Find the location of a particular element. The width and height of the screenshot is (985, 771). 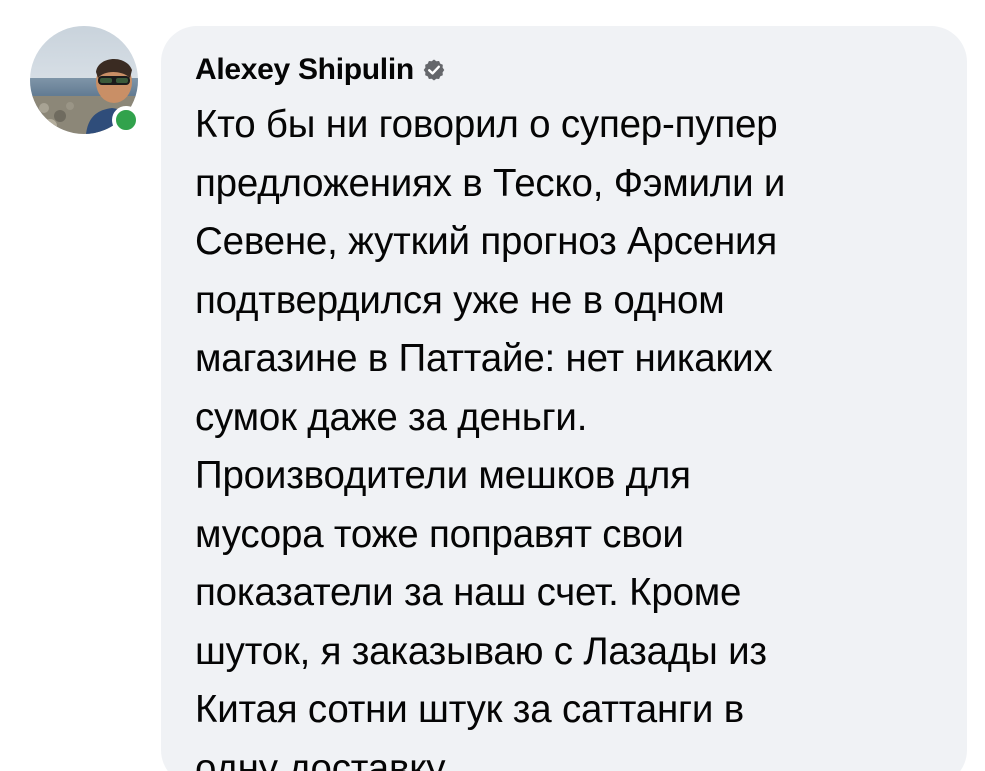

author-name-link: Alexey Shipulin is located at coordinates (304, 70).